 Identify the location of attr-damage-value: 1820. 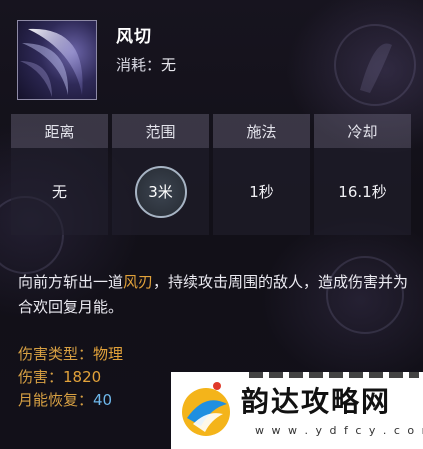
(82, 377).